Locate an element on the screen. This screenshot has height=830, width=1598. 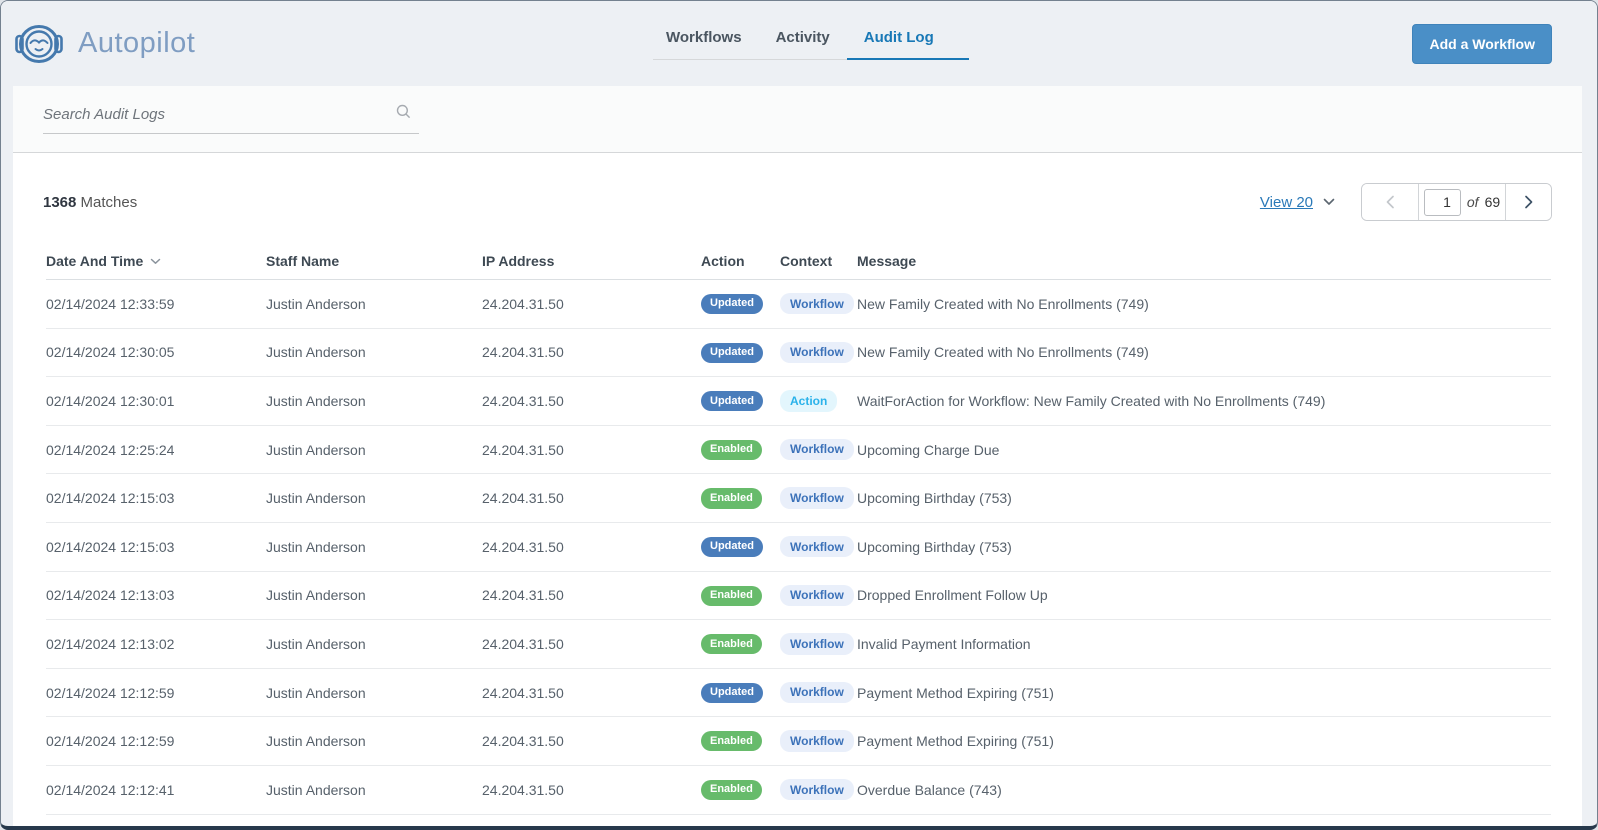
column-header-message: Message is located at coordinates (887, 261).